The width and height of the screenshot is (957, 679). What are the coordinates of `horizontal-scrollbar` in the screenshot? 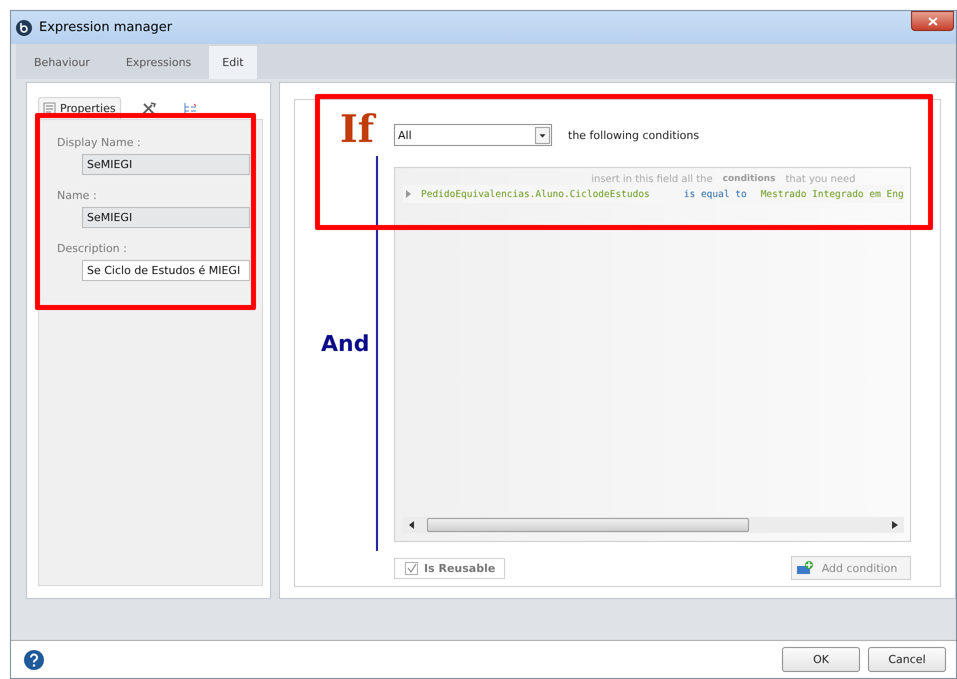 It's located at (653, 525).